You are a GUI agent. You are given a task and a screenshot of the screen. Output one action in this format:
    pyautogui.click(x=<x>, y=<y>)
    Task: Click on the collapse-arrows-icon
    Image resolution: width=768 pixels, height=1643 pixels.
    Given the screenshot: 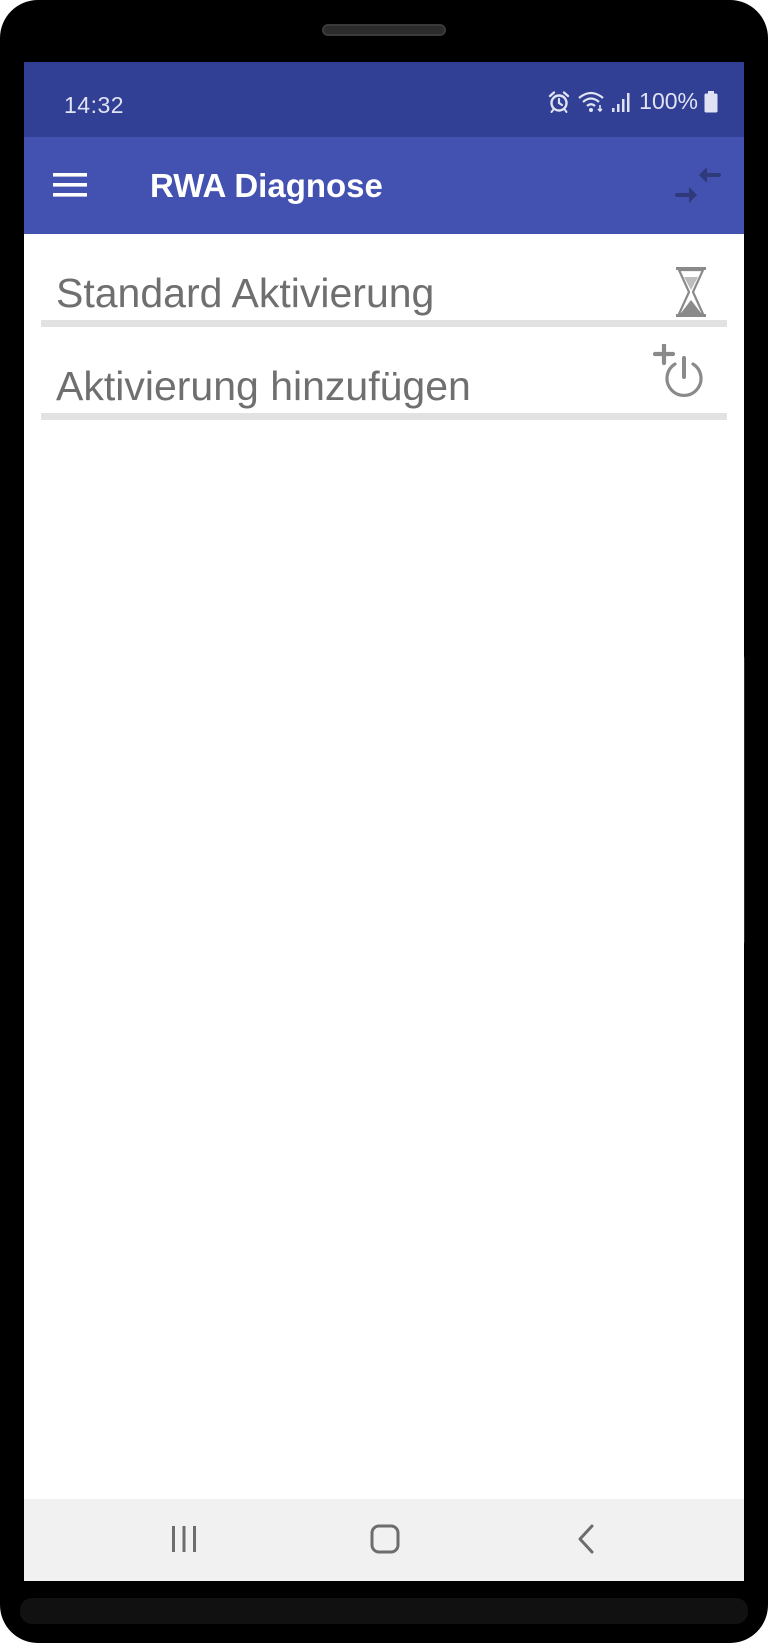 What is the action you would take?
    pyautogui.click(x=698, y=185)
    